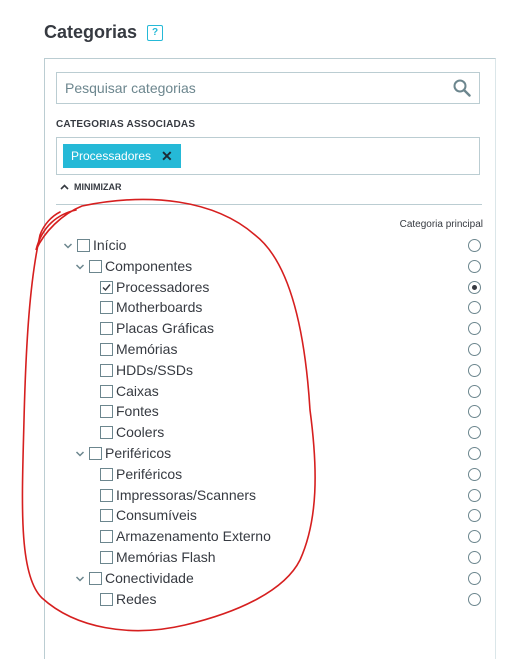  I want to click on search-box, so click(268, 88).